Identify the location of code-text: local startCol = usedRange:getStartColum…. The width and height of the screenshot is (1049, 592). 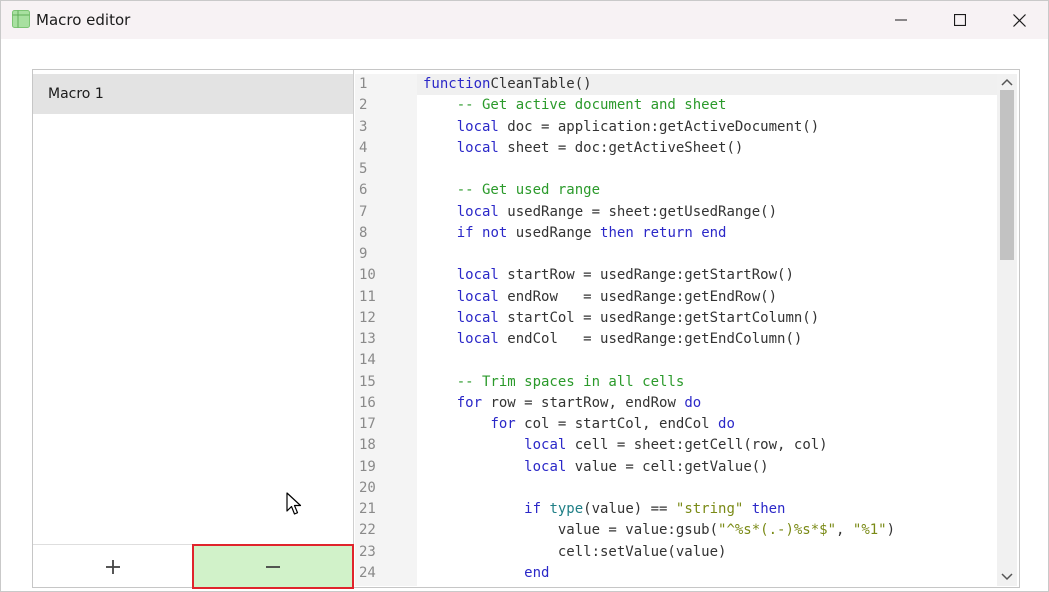
(621, 318).